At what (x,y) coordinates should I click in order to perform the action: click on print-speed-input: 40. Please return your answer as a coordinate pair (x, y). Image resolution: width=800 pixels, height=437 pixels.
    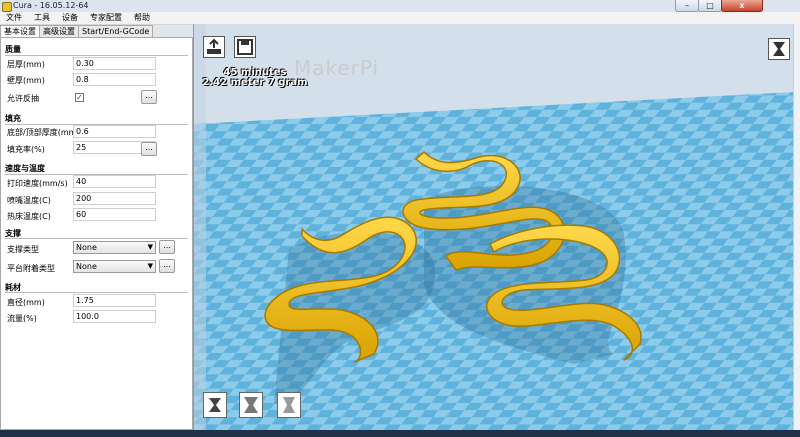
    Looking at the image, I should click on (114, 181).